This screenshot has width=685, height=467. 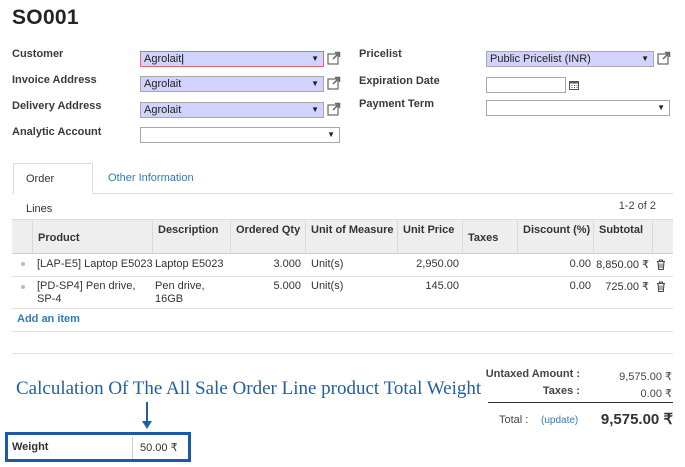 What do you see at coordinates (578, 108) in the screenshot?
I see `payment-term-select: ▼` at bounding box center [578, 108].